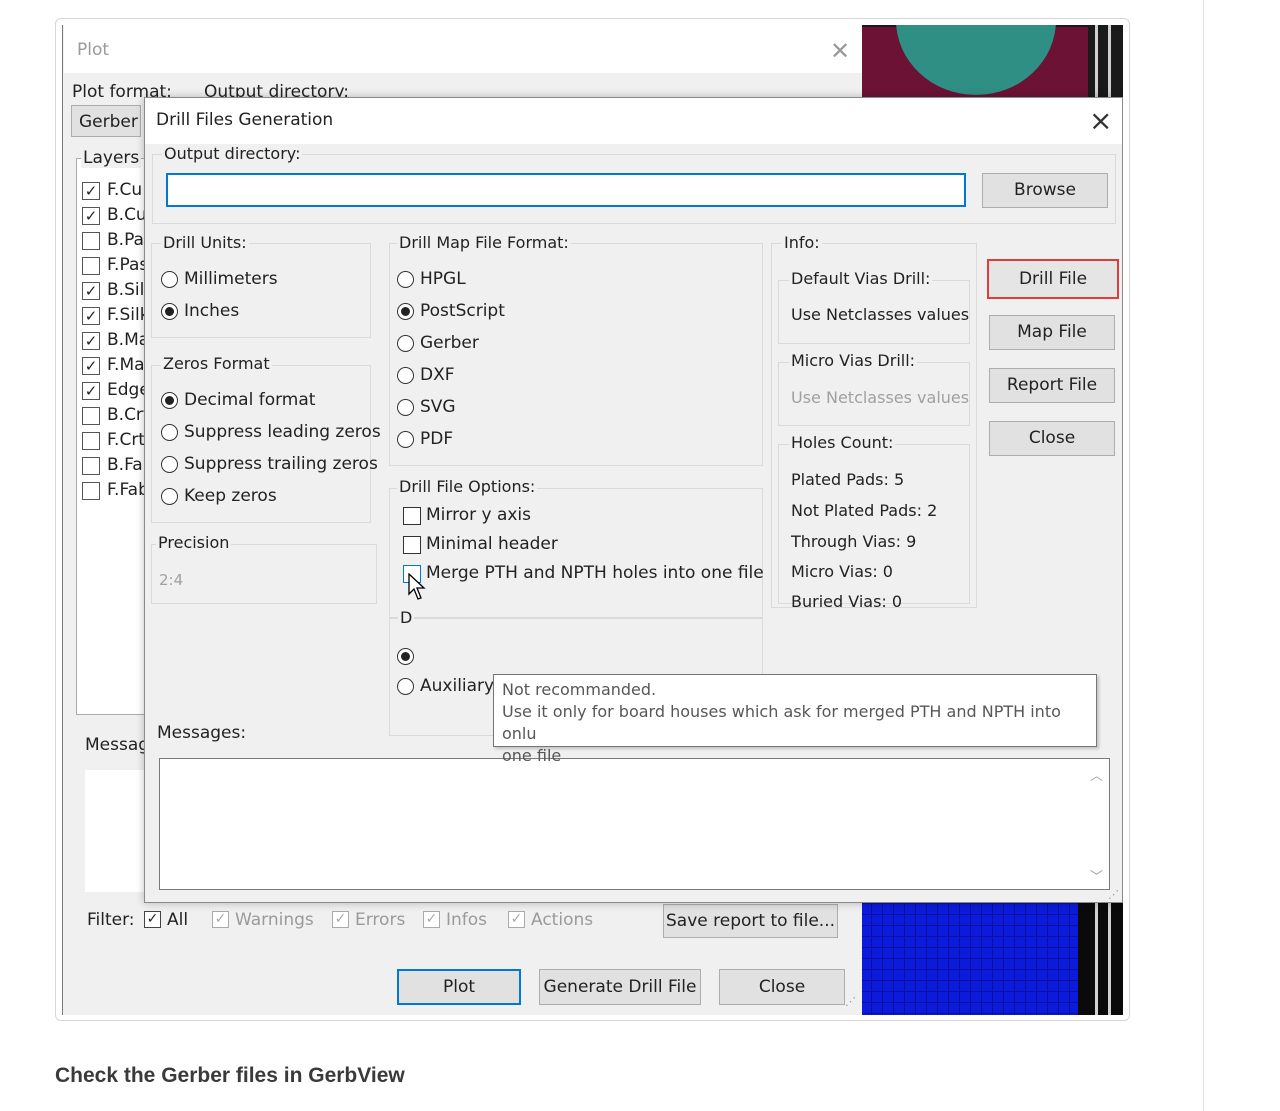  I want to click on filter-all-checkbox: ✓, so click(152, 919).